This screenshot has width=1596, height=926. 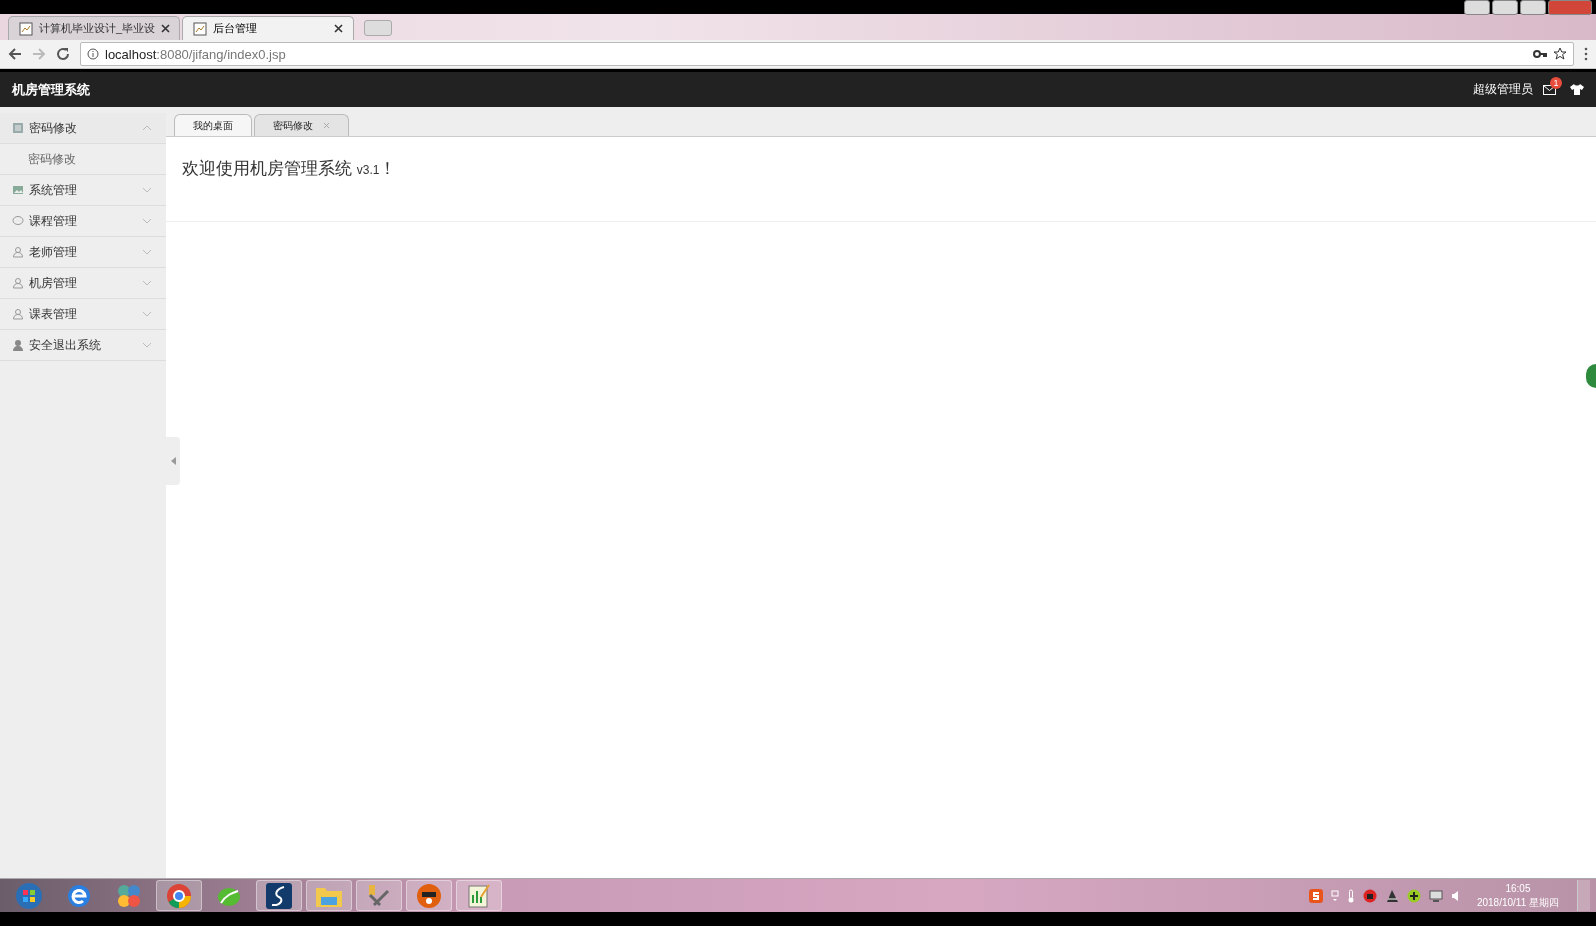 What do you see at coordinates (479, 895) in the screenshot?
I see `chart-notepad-icon` at bounding box center [479, 895].